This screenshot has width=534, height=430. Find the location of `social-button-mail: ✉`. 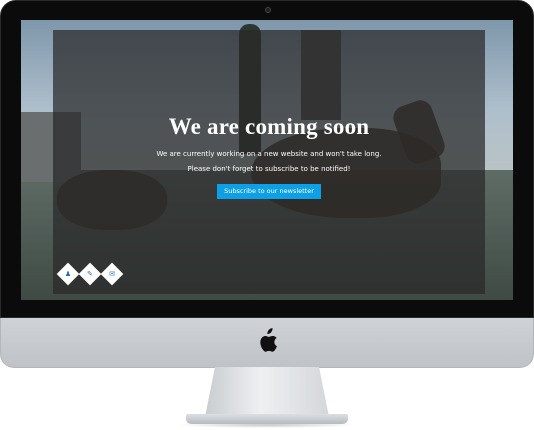

social-button-mail: ✉ is located at coordinates (112, 274).